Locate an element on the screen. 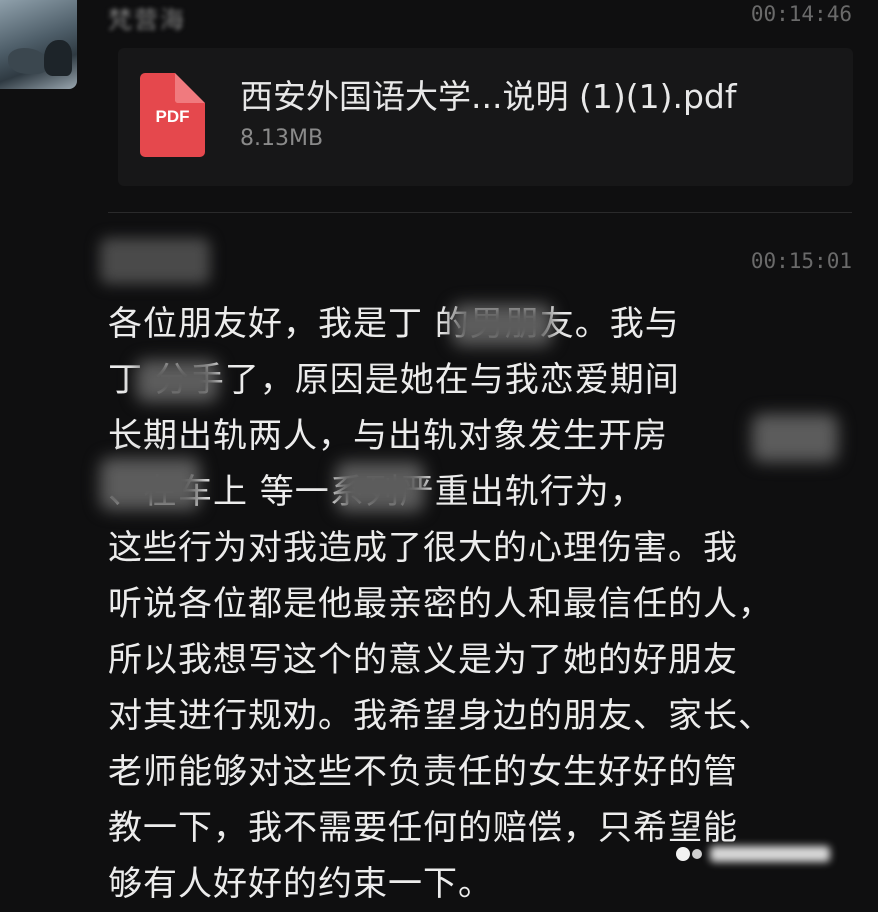 This screenshot has width=878, height=912. sender-avatar is located at coordinates (38, 44).